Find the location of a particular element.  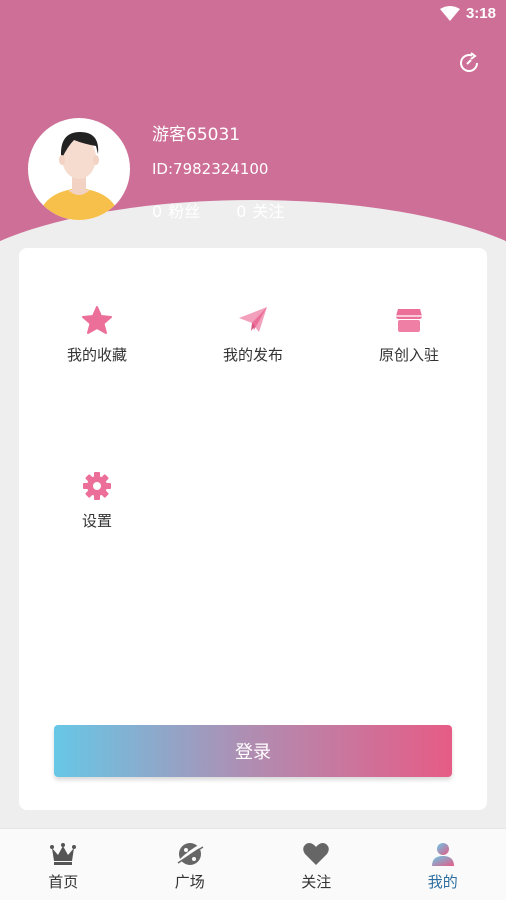

user-id: ID:7982324100 is located at coordinates (210, 169).